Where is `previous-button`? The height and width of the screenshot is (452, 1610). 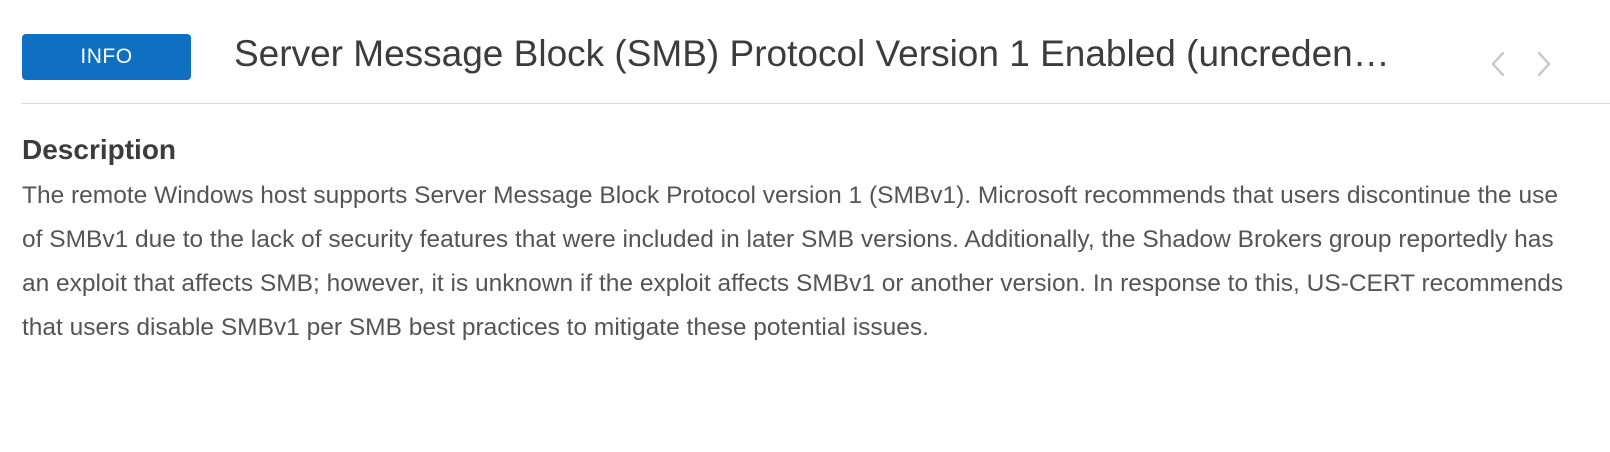 previous-button is located at coordinates (1498, 64).